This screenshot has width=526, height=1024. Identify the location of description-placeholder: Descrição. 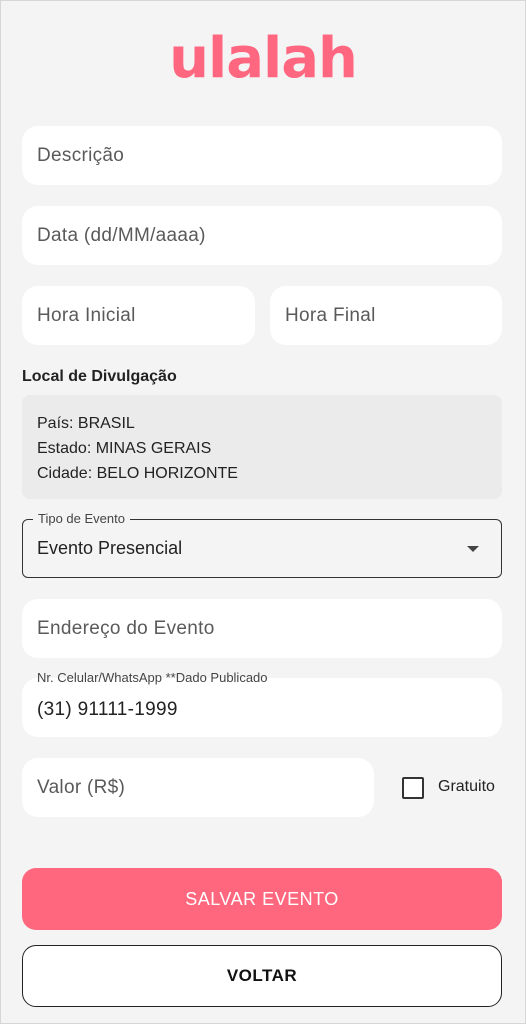
(81, 155).